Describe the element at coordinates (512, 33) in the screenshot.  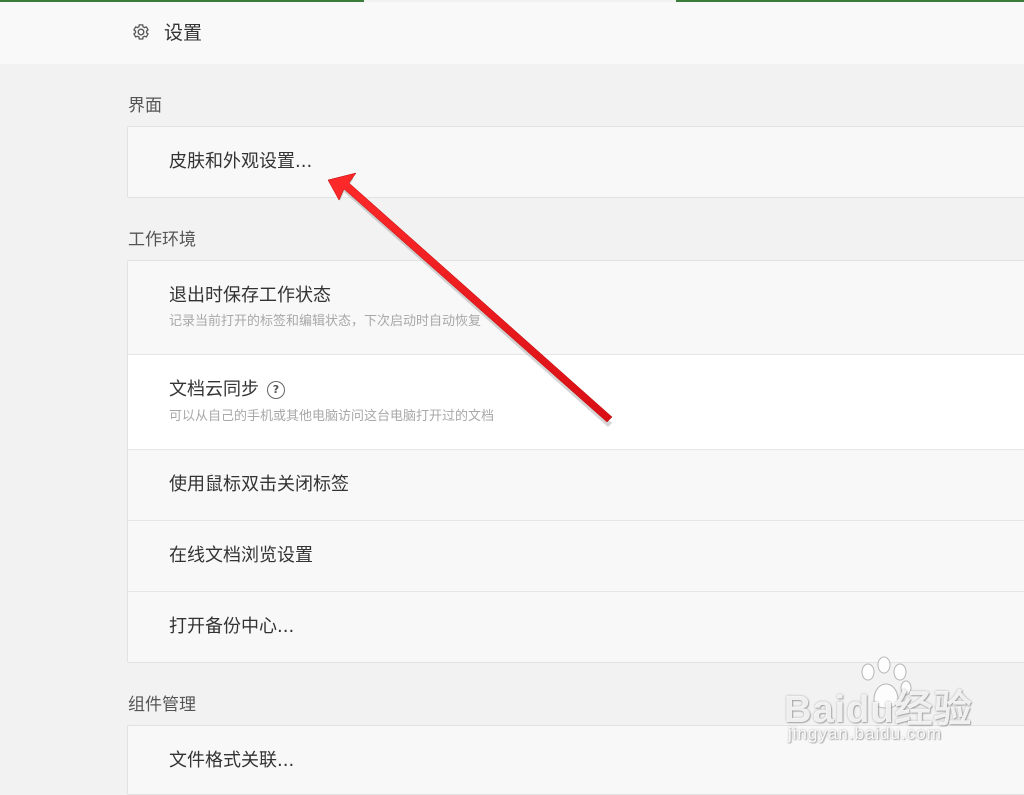
I see `settings-header: 设置` at that location.